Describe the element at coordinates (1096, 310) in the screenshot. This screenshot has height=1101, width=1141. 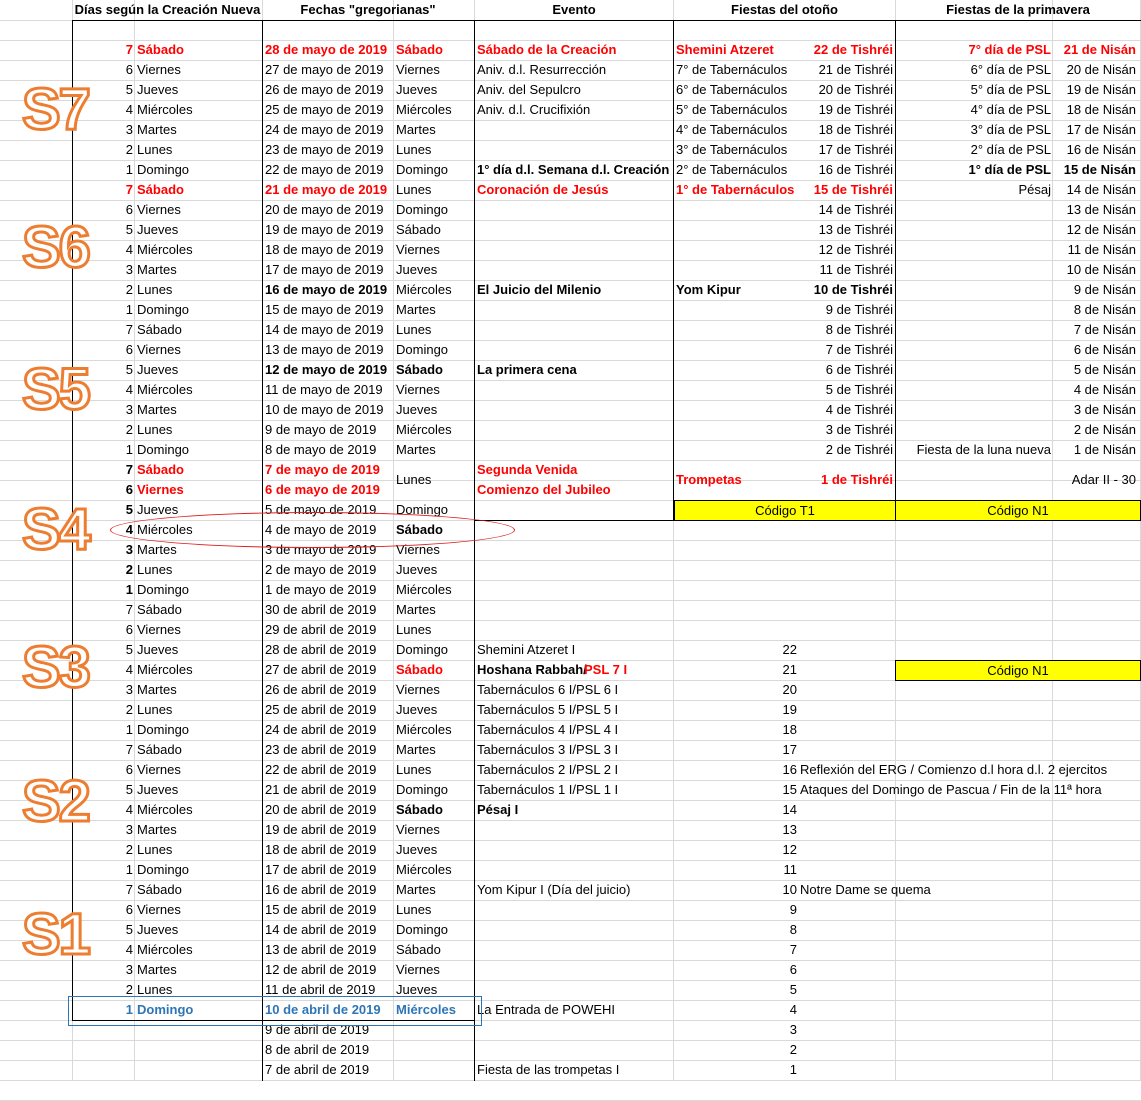
I see `cell-r13-c8: 8 de Nisán` at that location.